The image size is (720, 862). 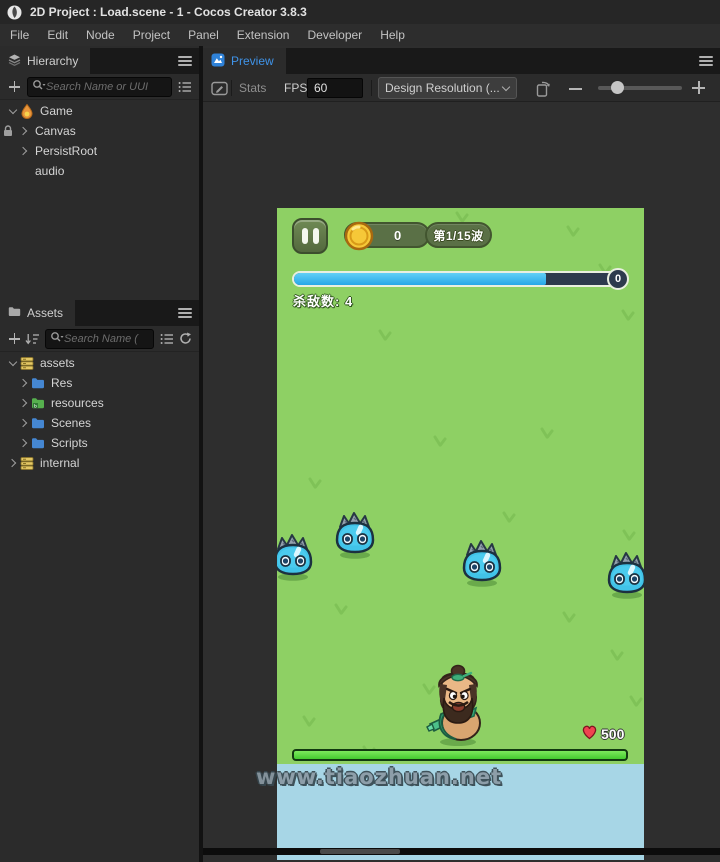 What do you see at coordinates (589, 733) in the screenshot?
I see `heart-icon` at bounding box center [589, 733].